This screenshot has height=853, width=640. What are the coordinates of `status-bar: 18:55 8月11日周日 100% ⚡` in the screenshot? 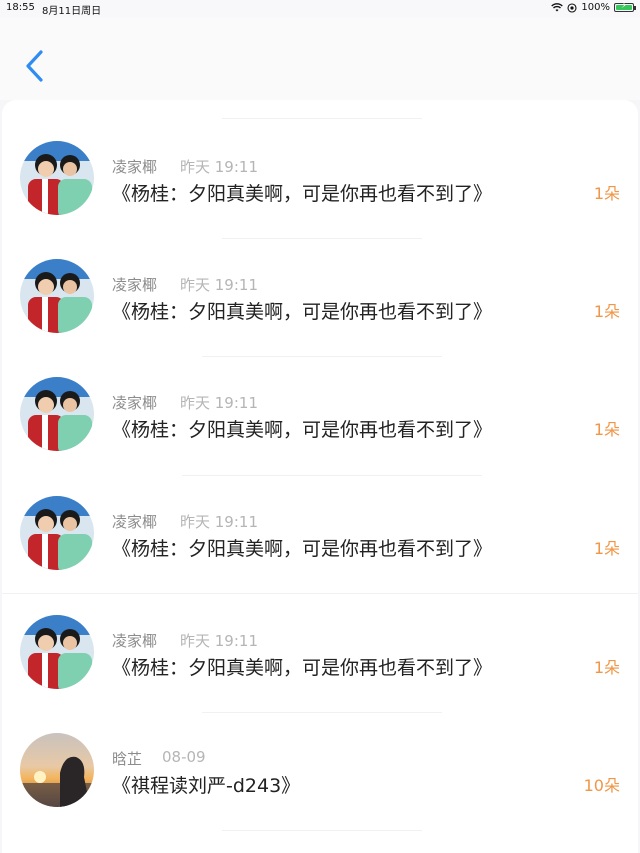 It's located at (320, 9).